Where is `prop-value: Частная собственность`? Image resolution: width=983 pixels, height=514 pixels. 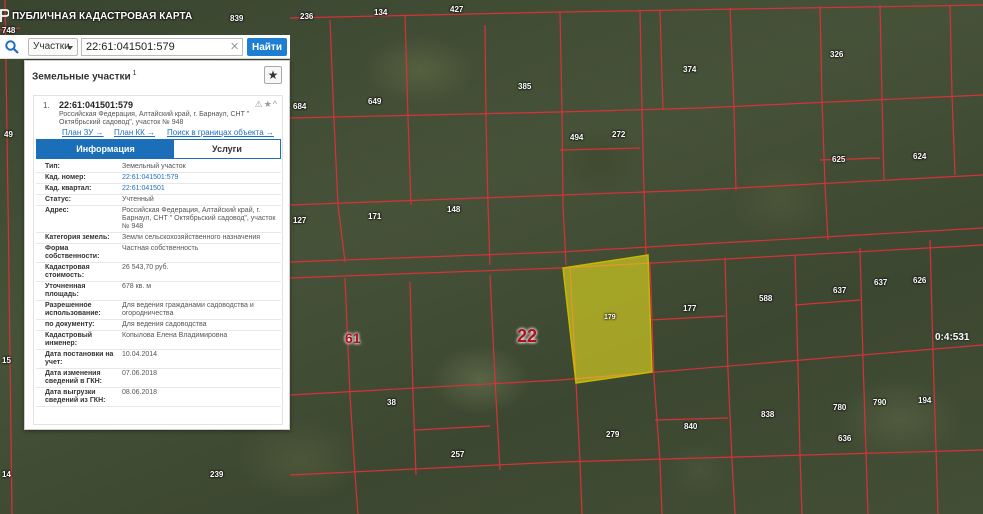
prop-value: Частная собственность is located at coordinates (160, 248).